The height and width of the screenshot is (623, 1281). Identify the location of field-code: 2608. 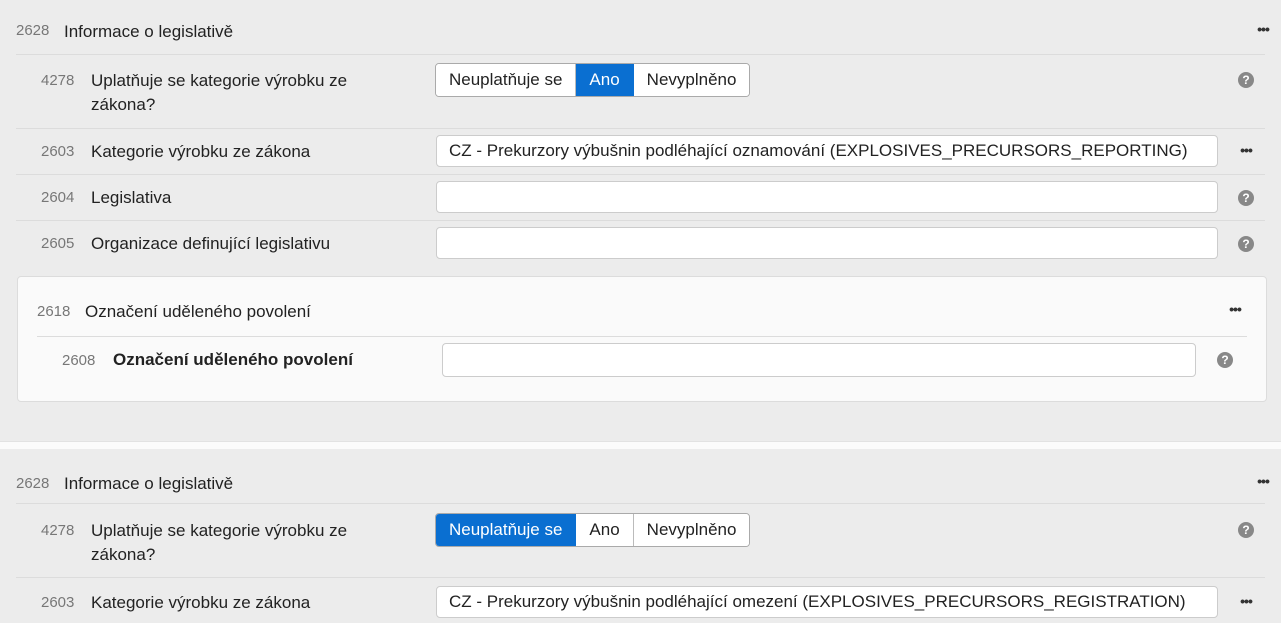
(79, 360).